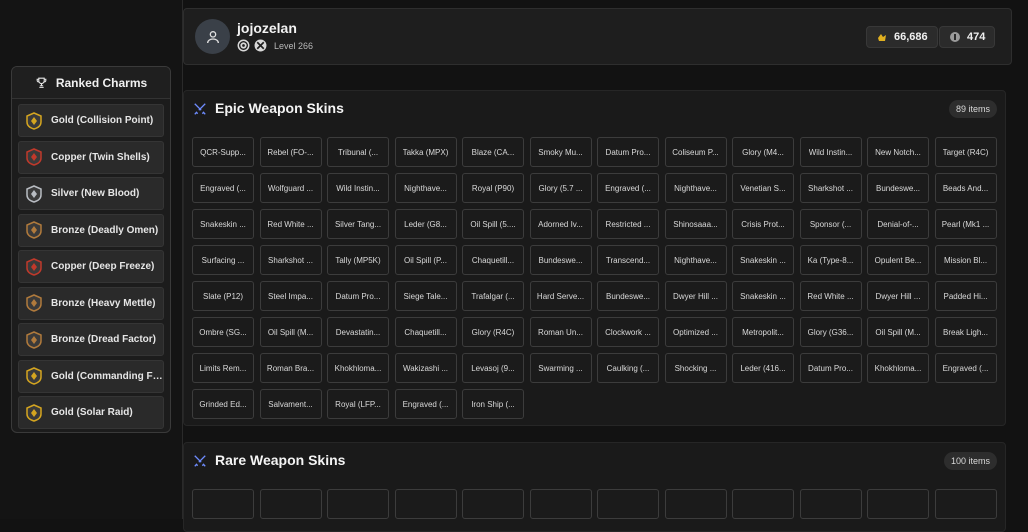 This screenshot has width=1028, height=532. What do you see at coordinates (212, 36) in the screenshot?
I see `avatar` at bounding box center [212, 36].